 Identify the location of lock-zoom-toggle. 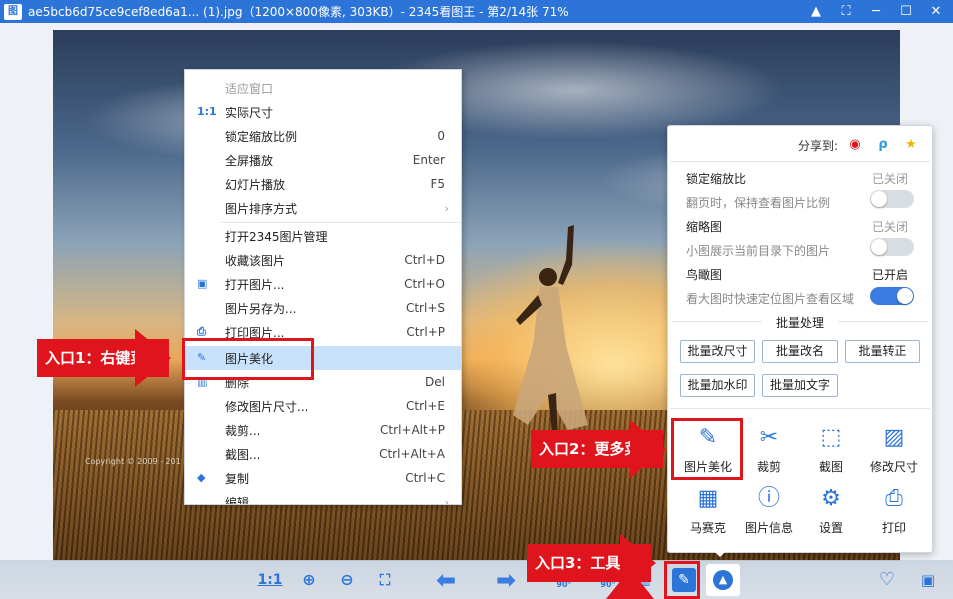
(892, 199).